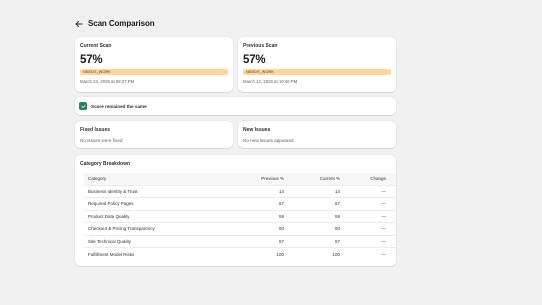 Image resolution: width=542 pixels, height=305 pixels. Describe the element at coordinates (280, 254) in the screenshot. I see `previous-percent: 100` at that location.